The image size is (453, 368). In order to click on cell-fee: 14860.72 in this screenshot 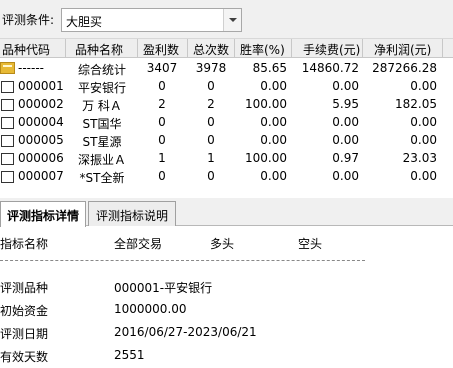, I will do `click(330, 68)`.